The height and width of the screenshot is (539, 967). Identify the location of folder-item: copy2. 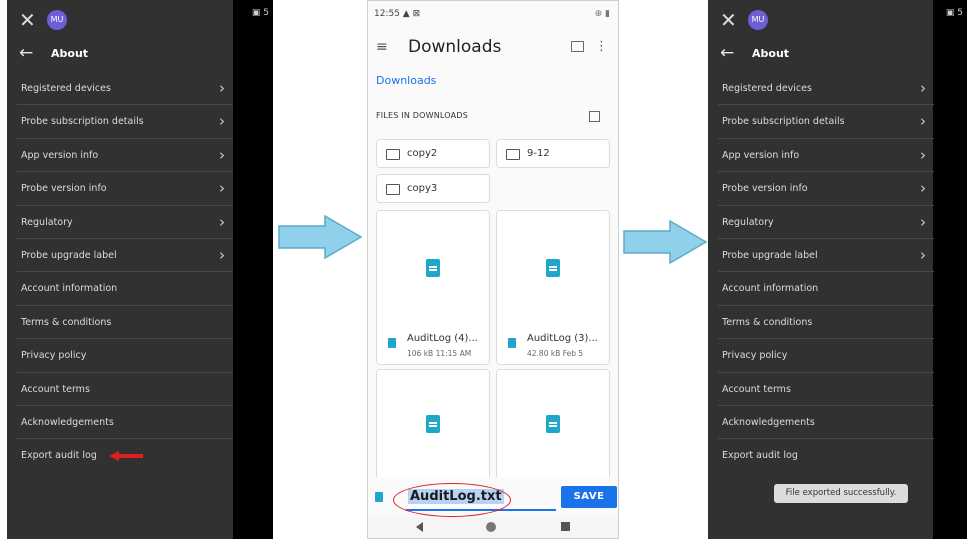
(433, 153).